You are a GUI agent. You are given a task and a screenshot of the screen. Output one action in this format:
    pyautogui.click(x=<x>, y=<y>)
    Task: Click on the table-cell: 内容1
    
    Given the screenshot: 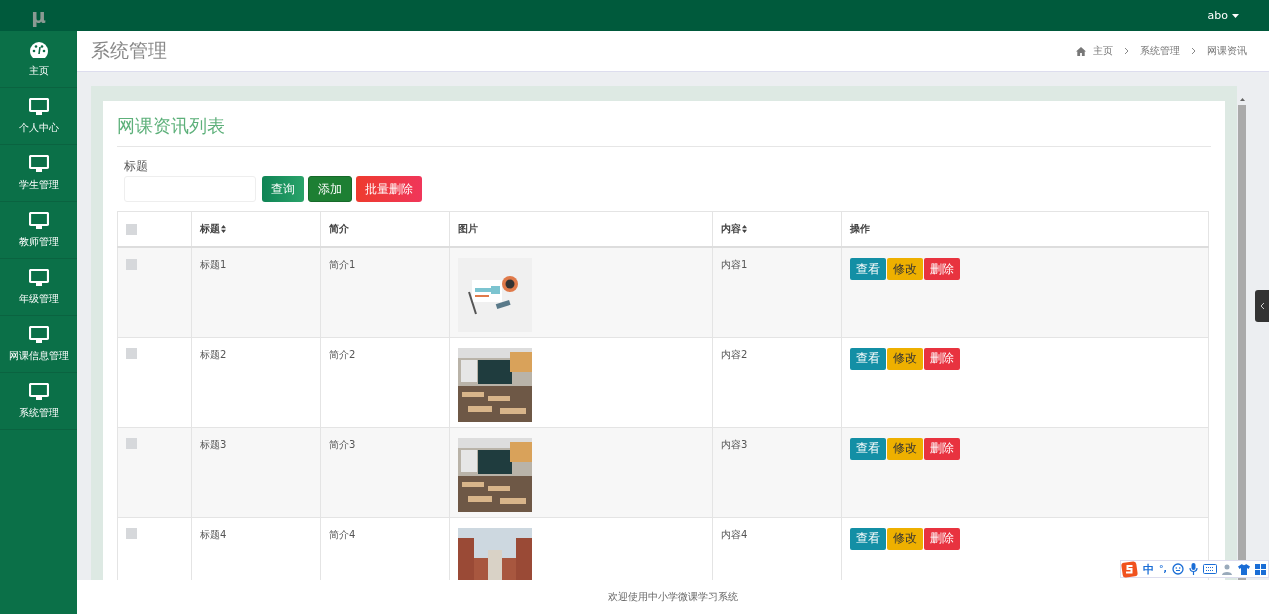 What is the action you would take?
    pyautogui.click(x=734, y=264)
    